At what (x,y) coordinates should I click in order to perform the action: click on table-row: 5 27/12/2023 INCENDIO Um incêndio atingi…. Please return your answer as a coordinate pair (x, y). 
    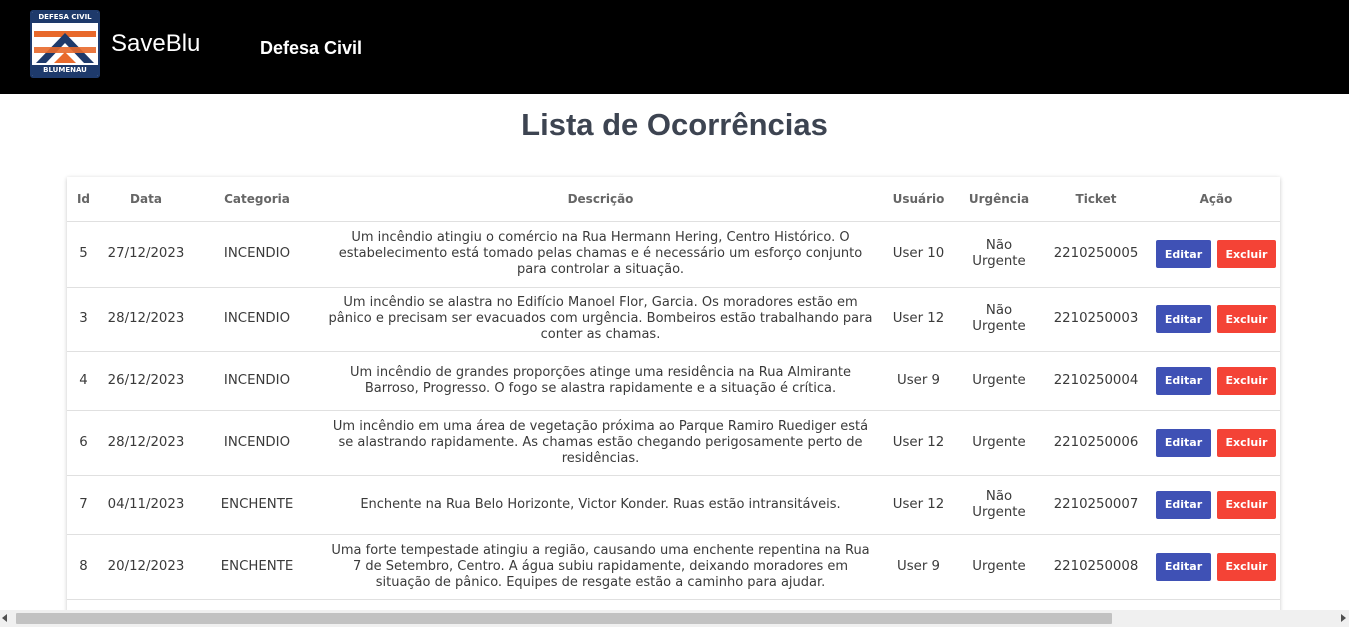
    Looking at the image, I should click on (673, 254).